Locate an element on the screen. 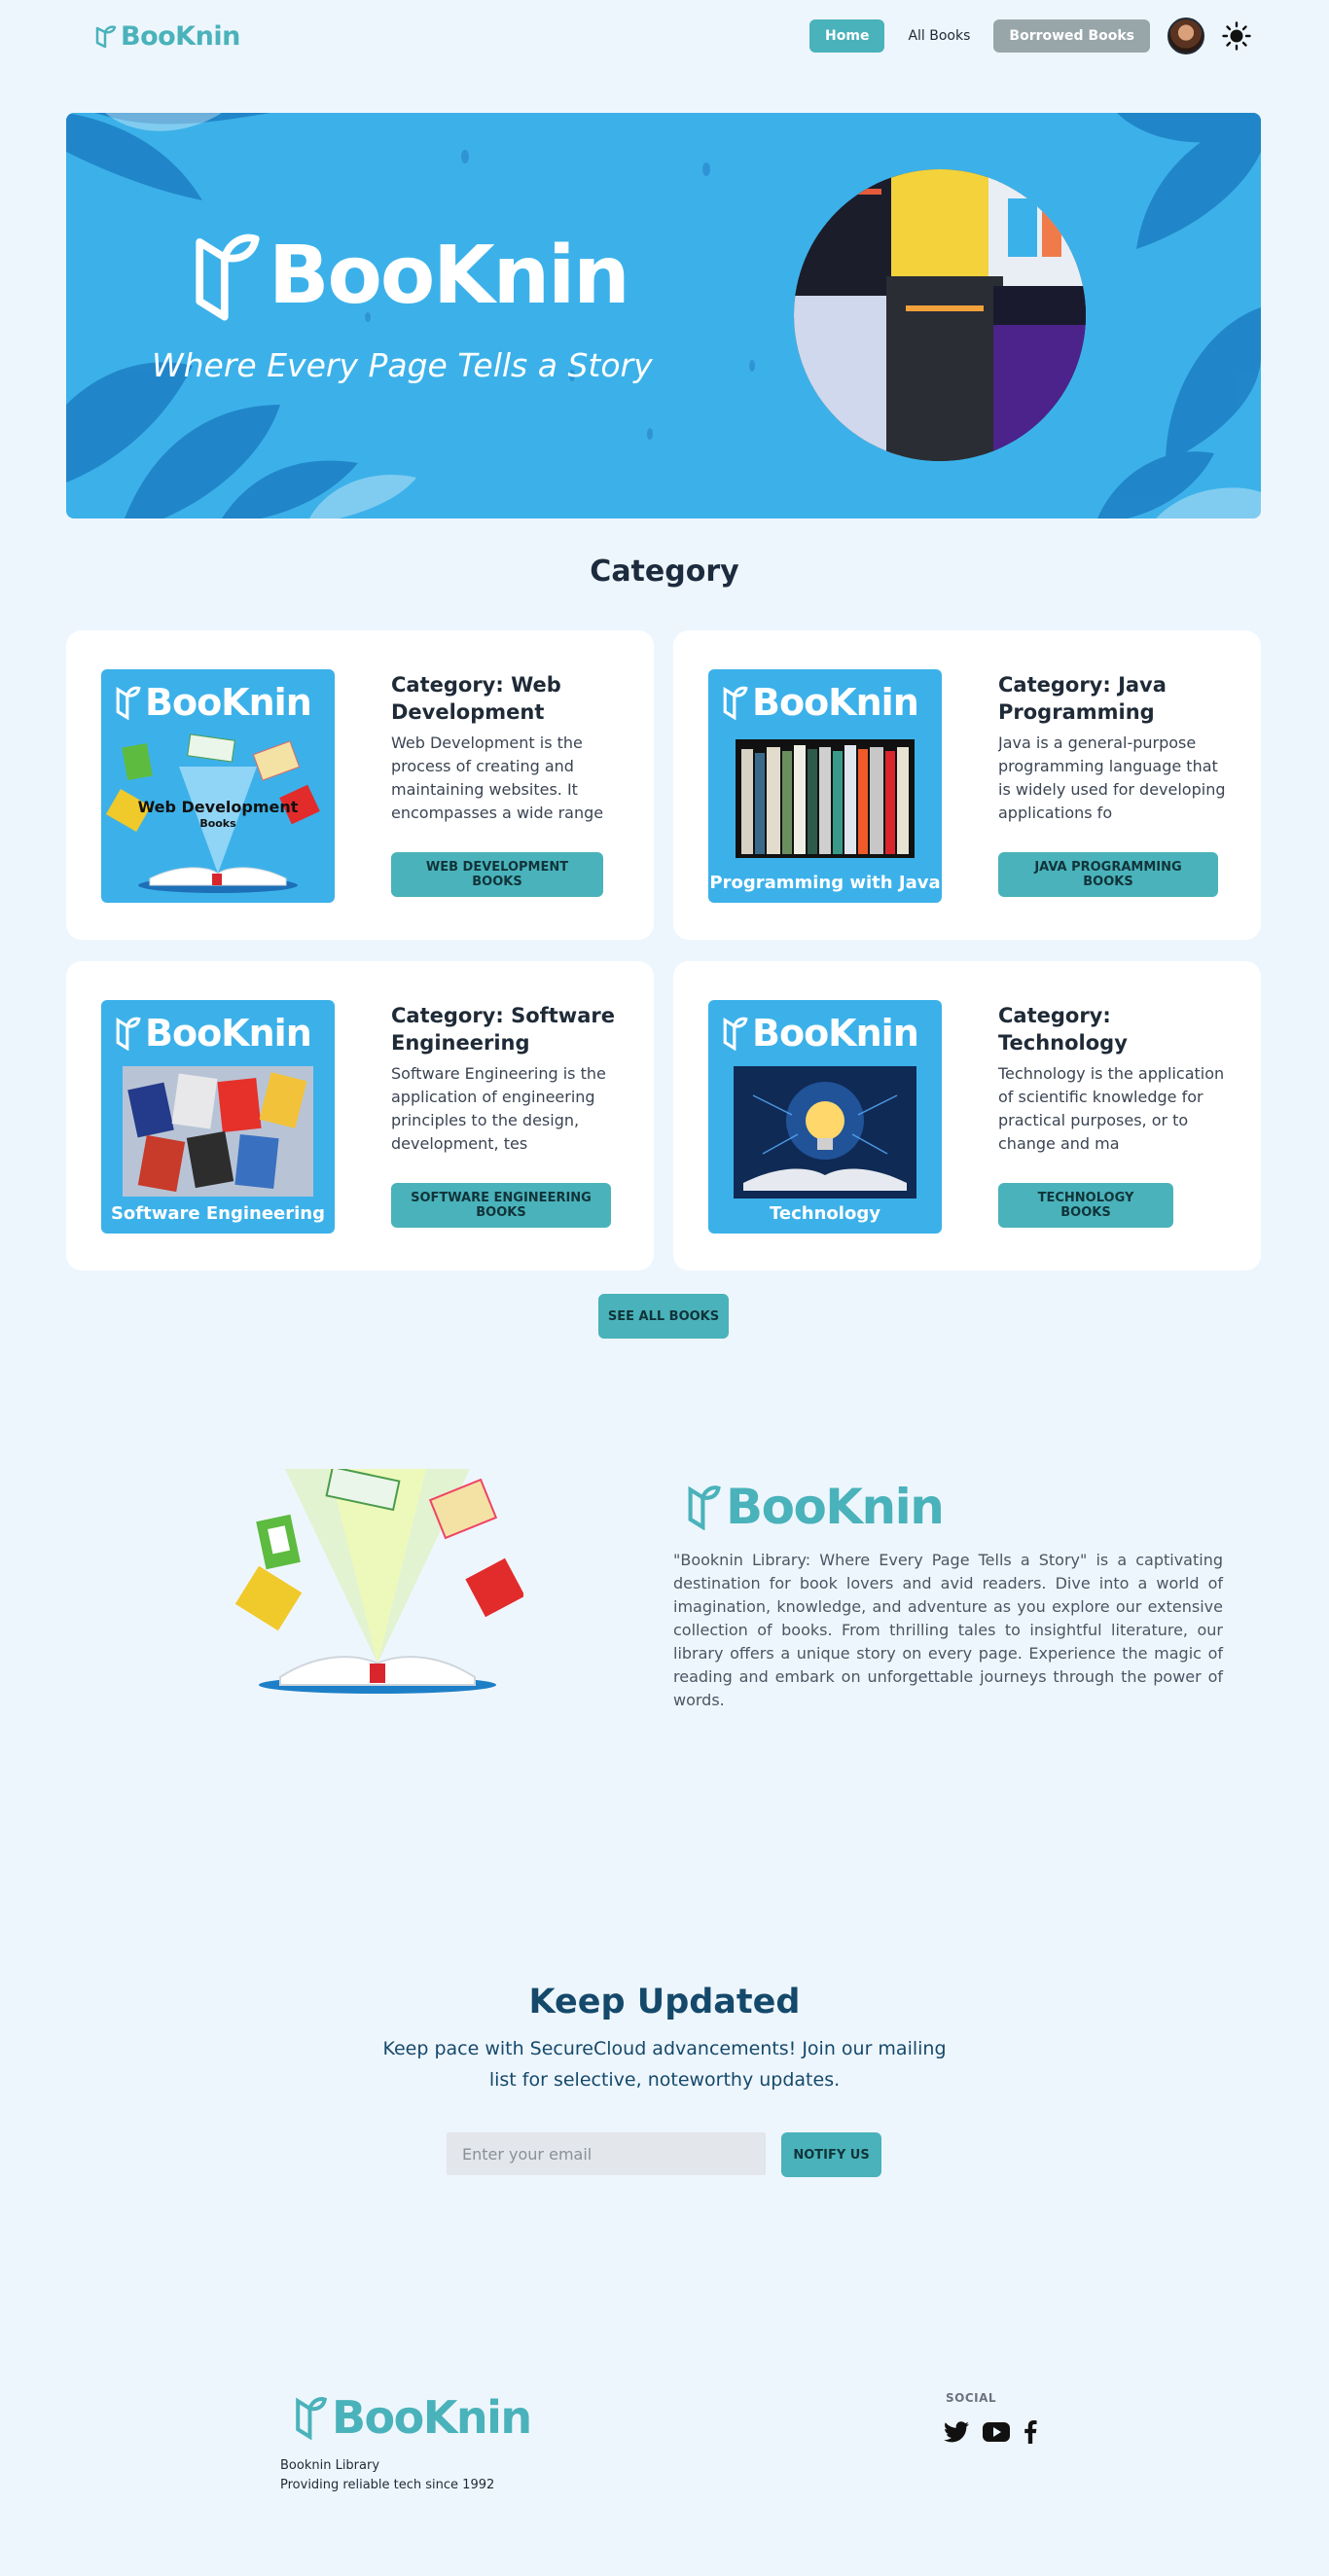  notify-us-button: NOTIFY US is located at coordinates (831, 2154).